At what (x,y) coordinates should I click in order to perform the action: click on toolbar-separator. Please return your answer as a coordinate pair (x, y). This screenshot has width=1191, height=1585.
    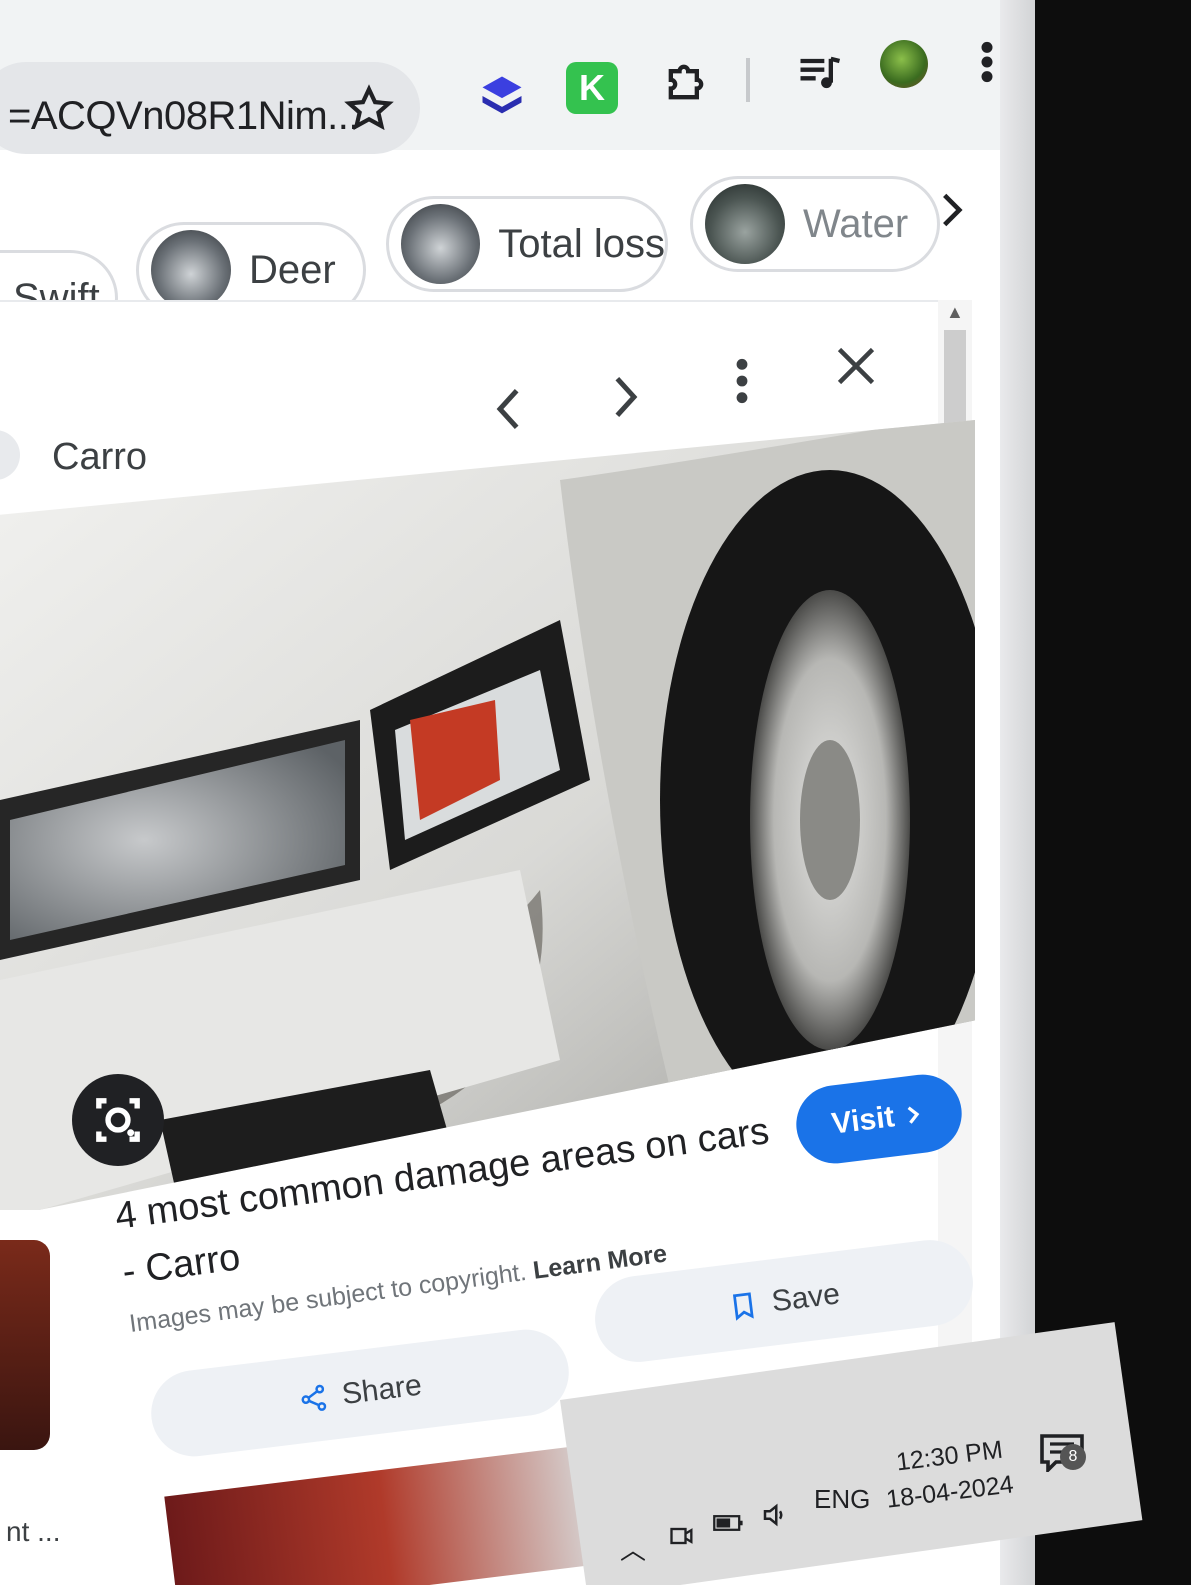
    Looking at the image, I should click on (748, 80).